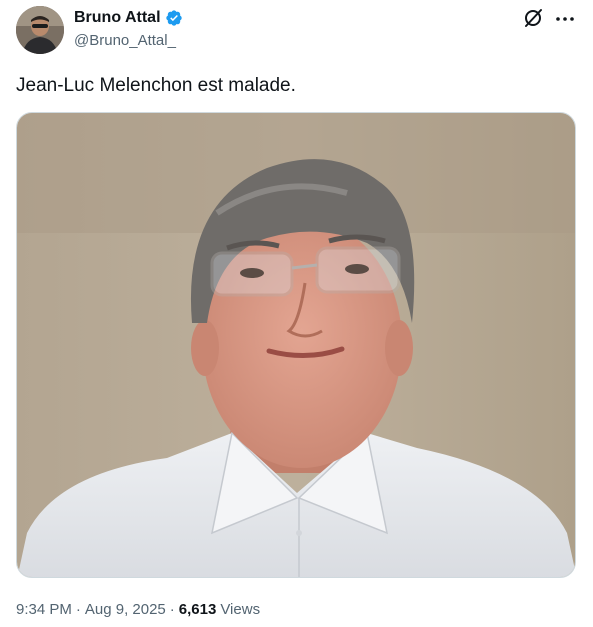  I want to click on tweet-date: Aug 9, 2025, so click(125, 610).